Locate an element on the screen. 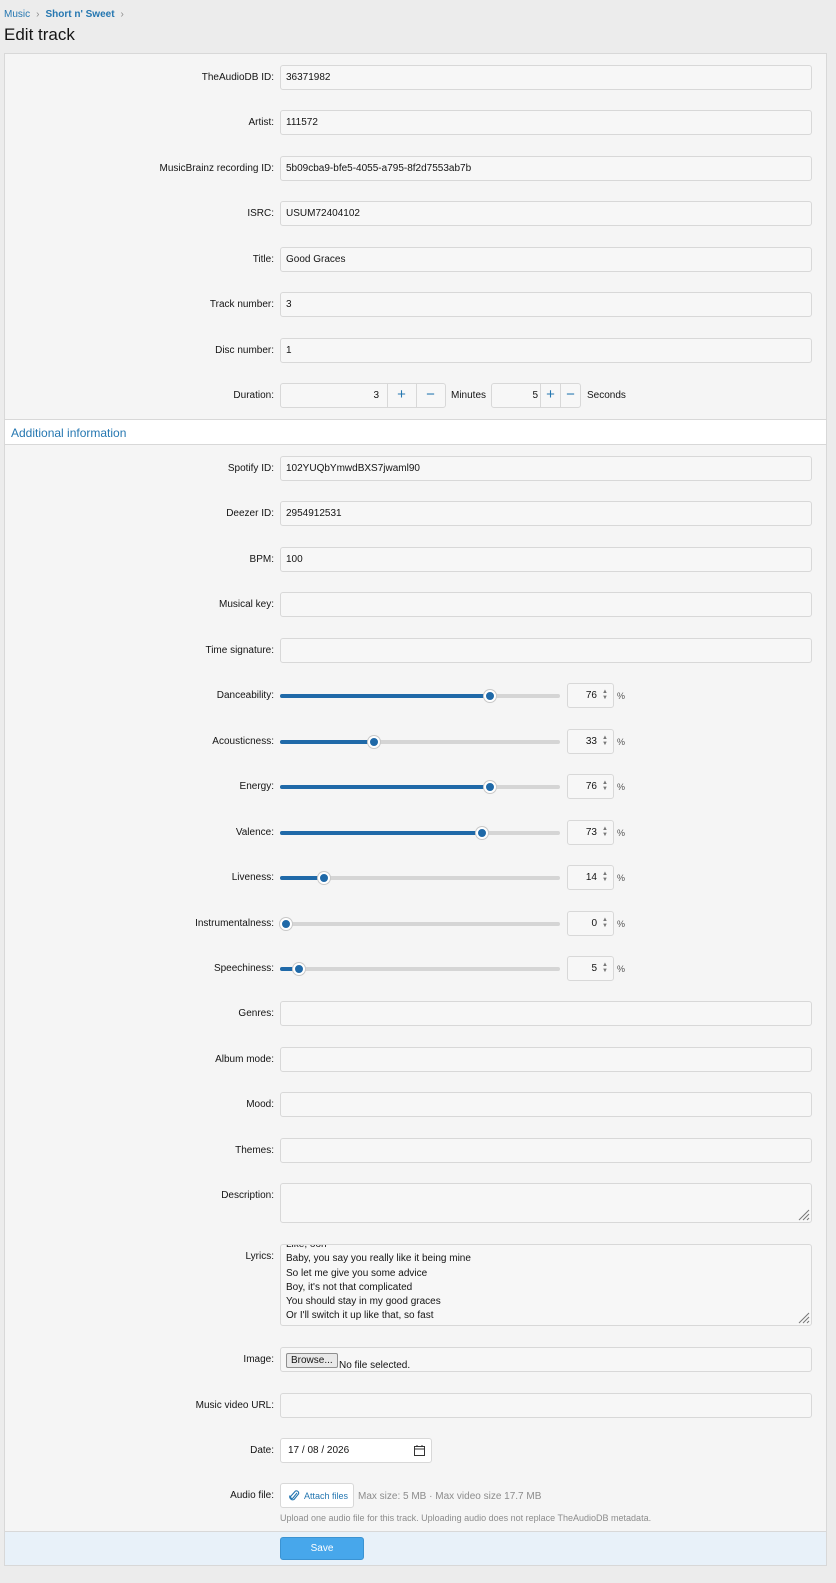 The height and width of the screenshot is (1583, 836). duration-label: Duration: is located at coordinates (253, 395).